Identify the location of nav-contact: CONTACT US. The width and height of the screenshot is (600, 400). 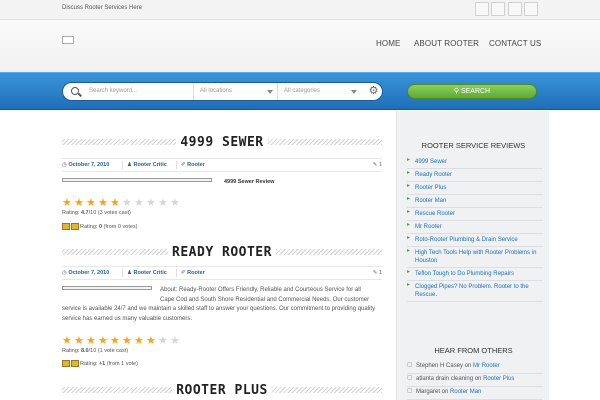
(515, 43).